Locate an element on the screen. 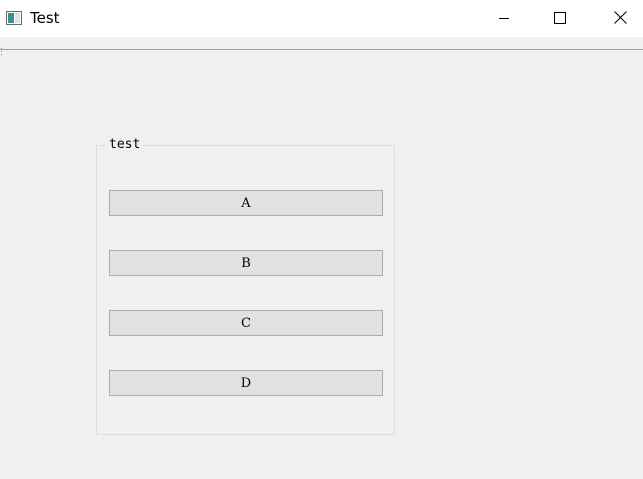 The height and width of the screenshot is (479, 643). maximize-icon is located at coordinates (560, 18).